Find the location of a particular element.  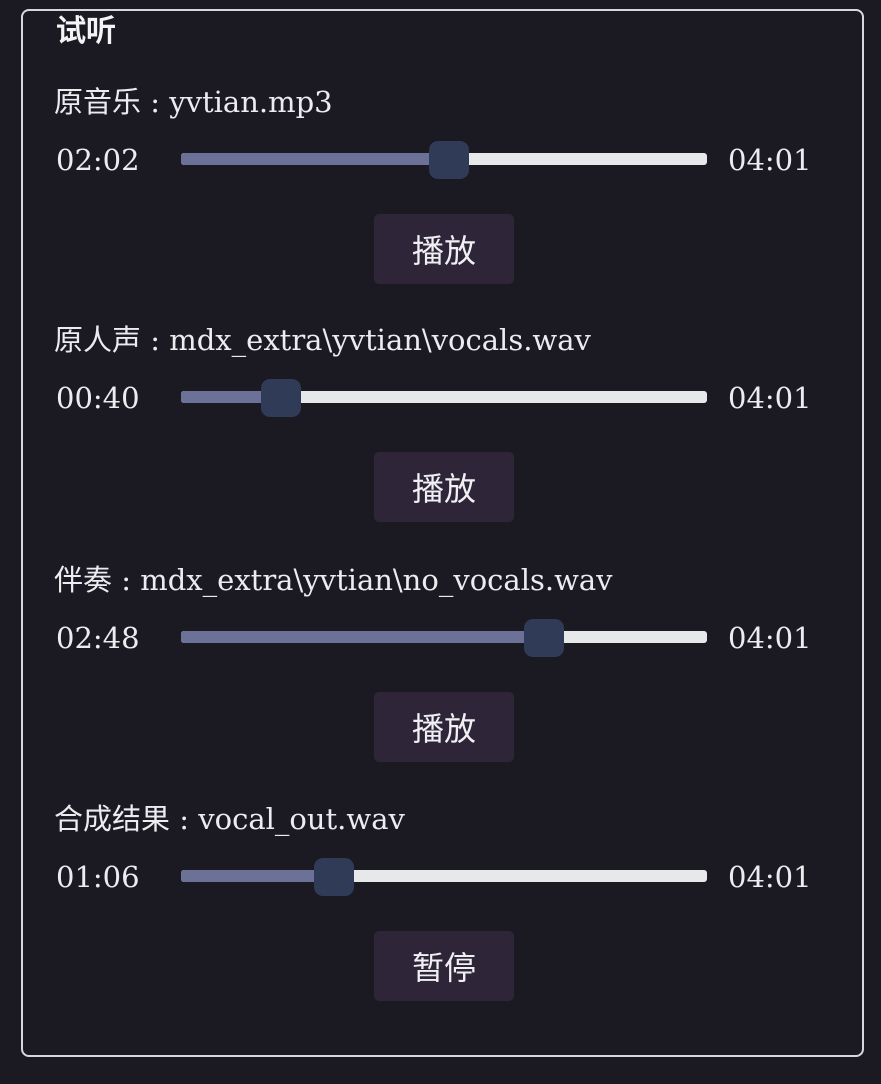

track-label: 伴奏 : mdx_extra\yvtian\no_vocals.wav is located at coordinates (333, 580).